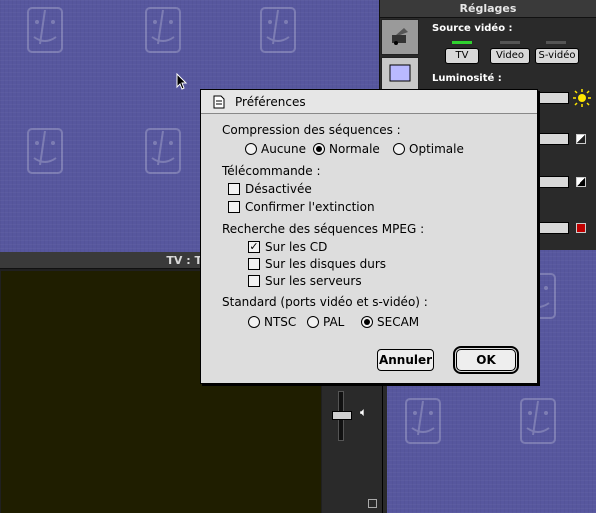 The width and height of the screenshot is (596, 513). Describe the element at coordinates (323, 229) in the screenshot. I see `mpeg-label: Recherche des séquences MPEG :` at that location.